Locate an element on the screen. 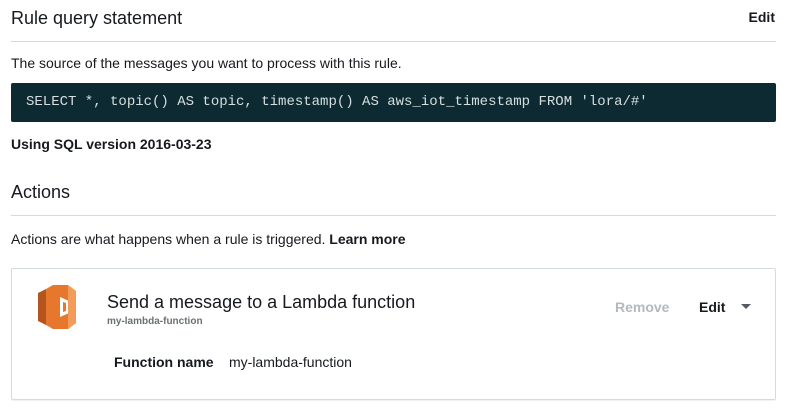  lambda-icon is located at coordinates (57, 307).